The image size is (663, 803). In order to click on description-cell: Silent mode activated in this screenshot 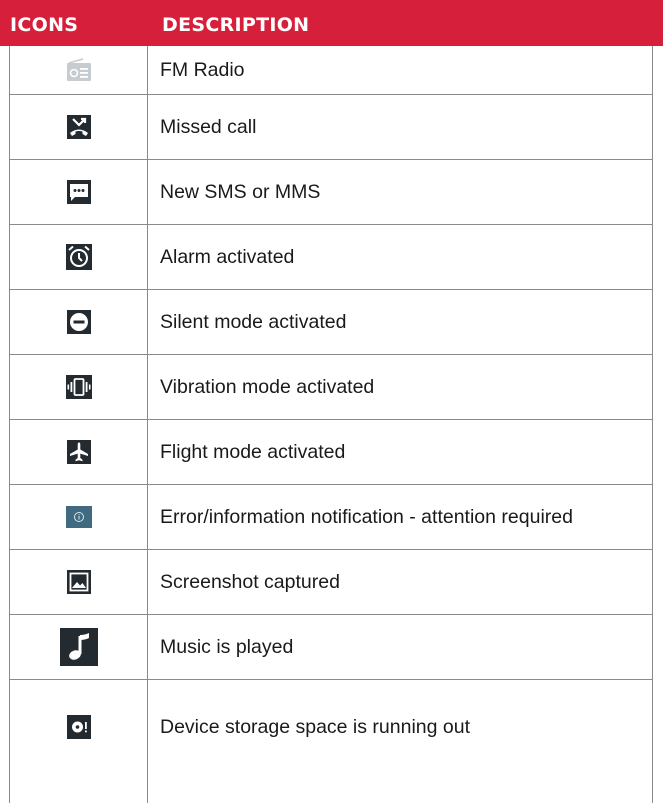, I will do `click(400, 322)`.